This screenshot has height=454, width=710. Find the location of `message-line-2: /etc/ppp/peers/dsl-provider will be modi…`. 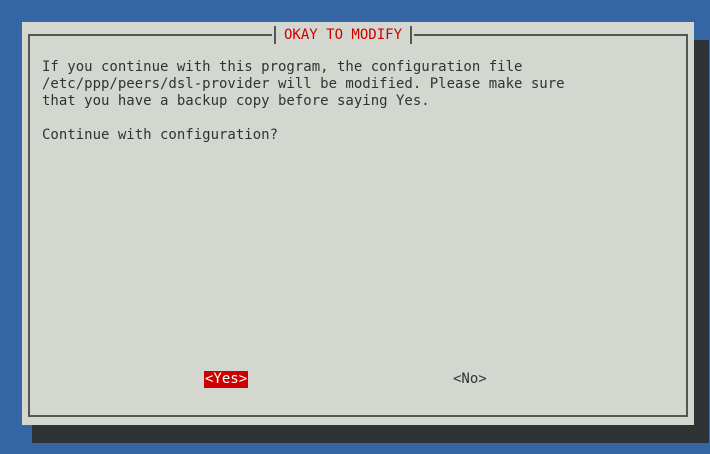

message-line-2: /etc/ppp/peers/dsl-provider will be modi… is located at coordinates (303, 84).